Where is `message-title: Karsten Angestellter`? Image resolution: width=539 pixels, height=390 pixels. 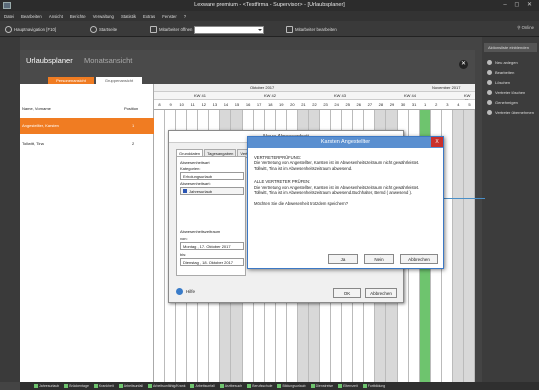 message-title: Karsten Angestellter is located at coordinates (345, 142).